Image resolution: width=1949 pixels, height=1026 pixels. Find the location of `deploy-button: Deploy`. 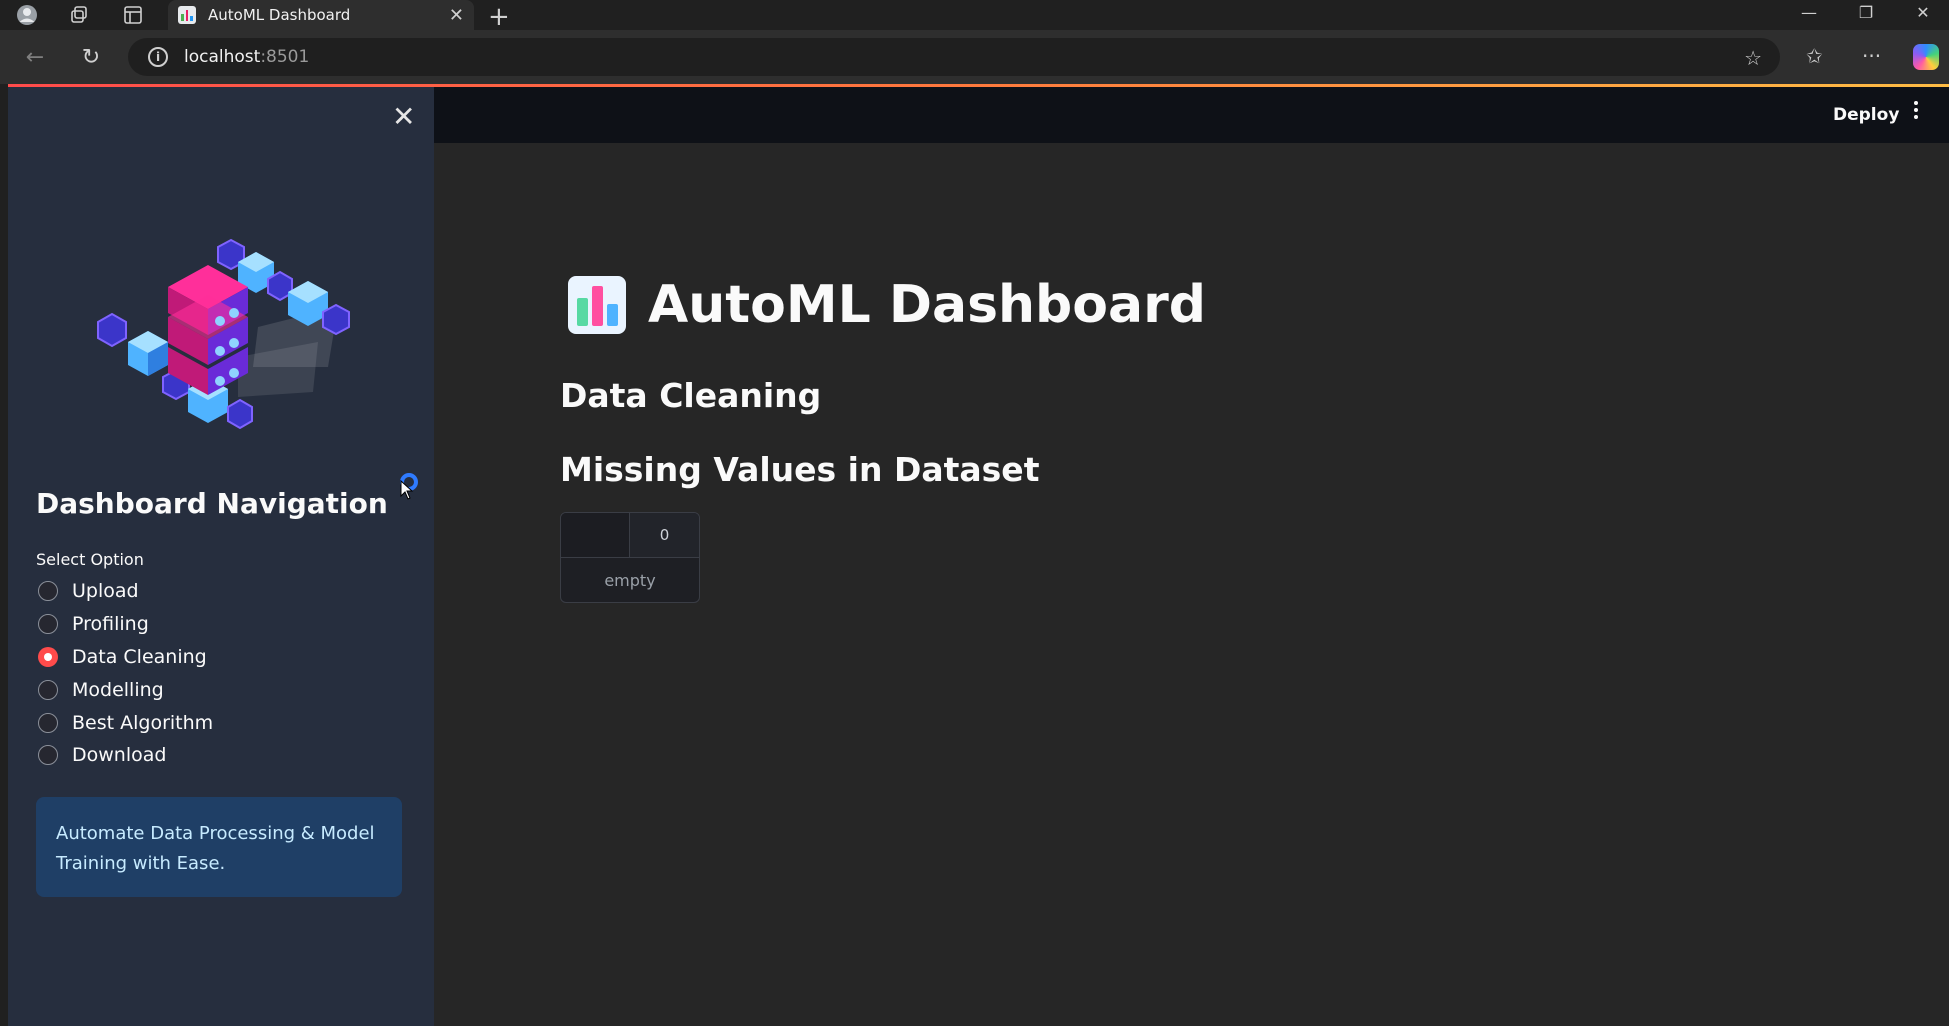

deploy-button: Deploy is located at coordinates (1866, 115).